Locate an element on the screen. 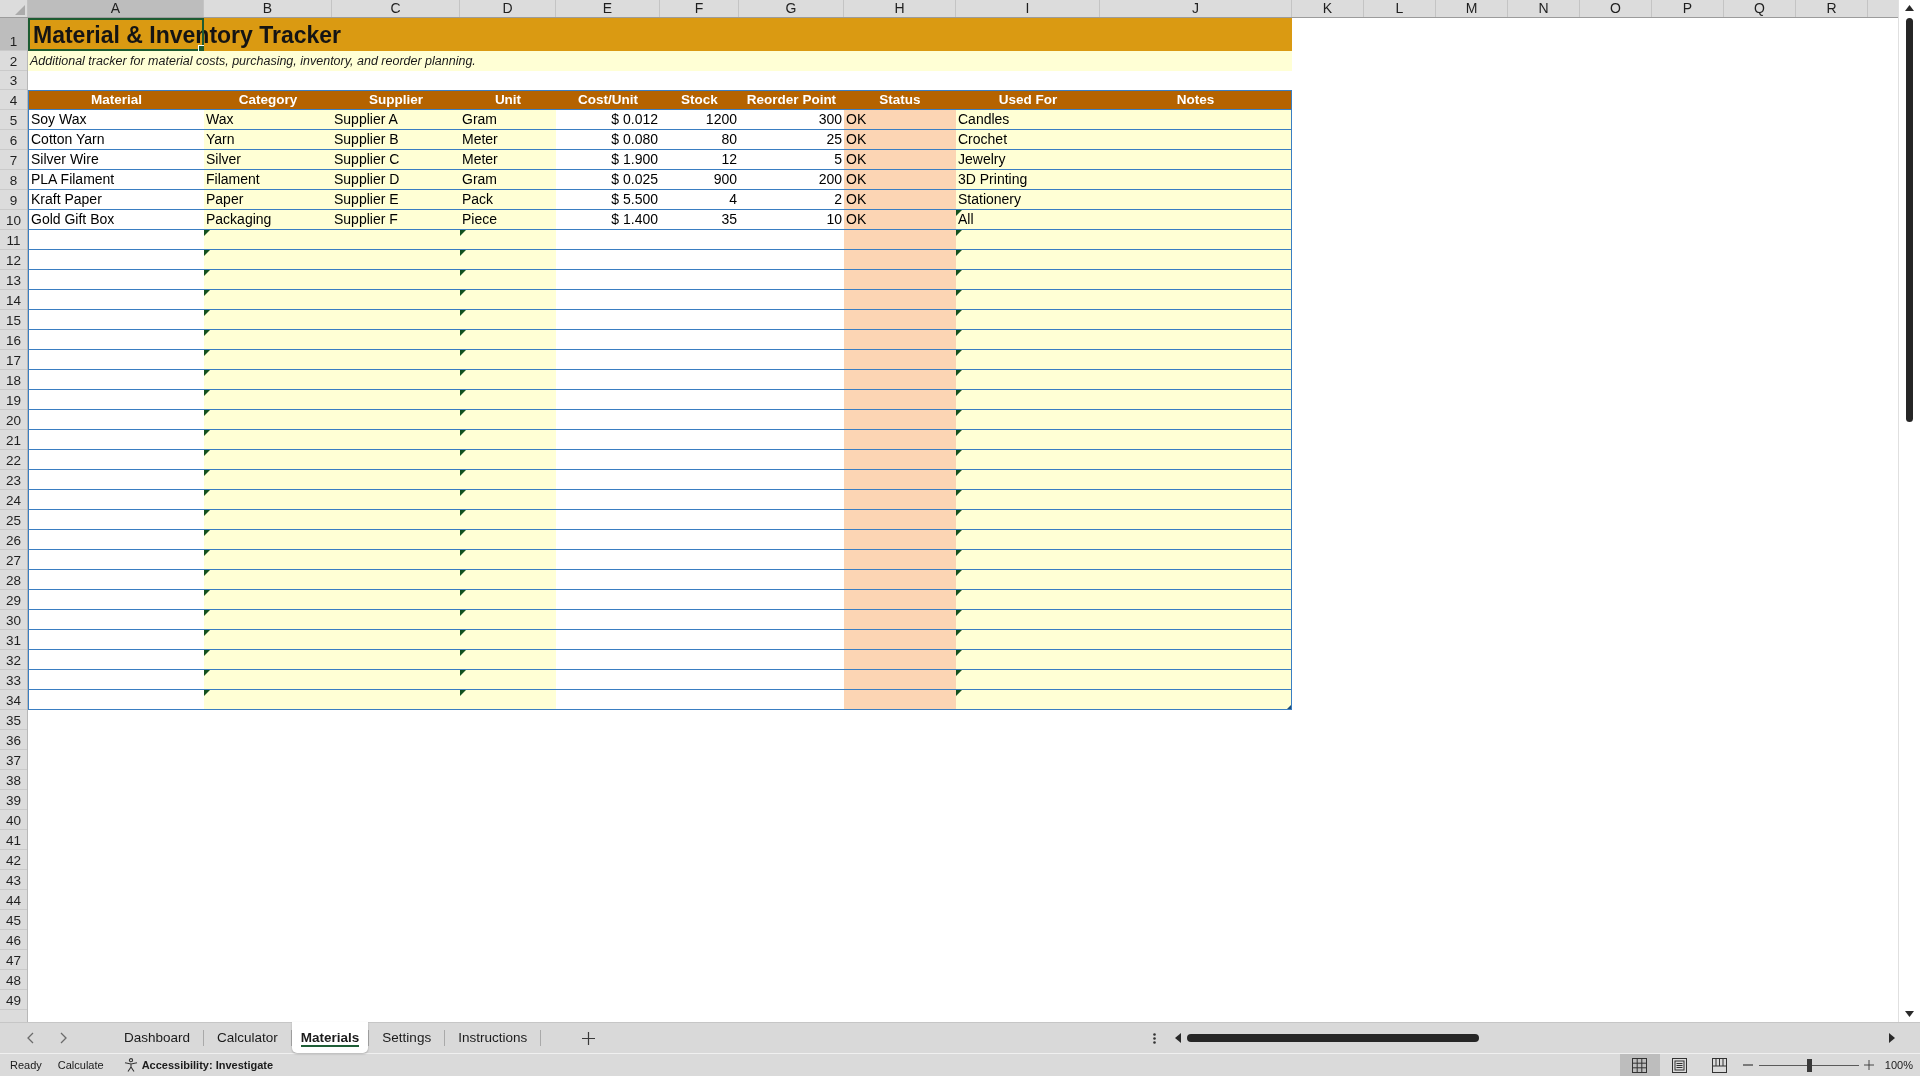 Image resolution: width=1920 pixels, height=1076 pixels. minus-icon is located at coordinates (1747, 1065).